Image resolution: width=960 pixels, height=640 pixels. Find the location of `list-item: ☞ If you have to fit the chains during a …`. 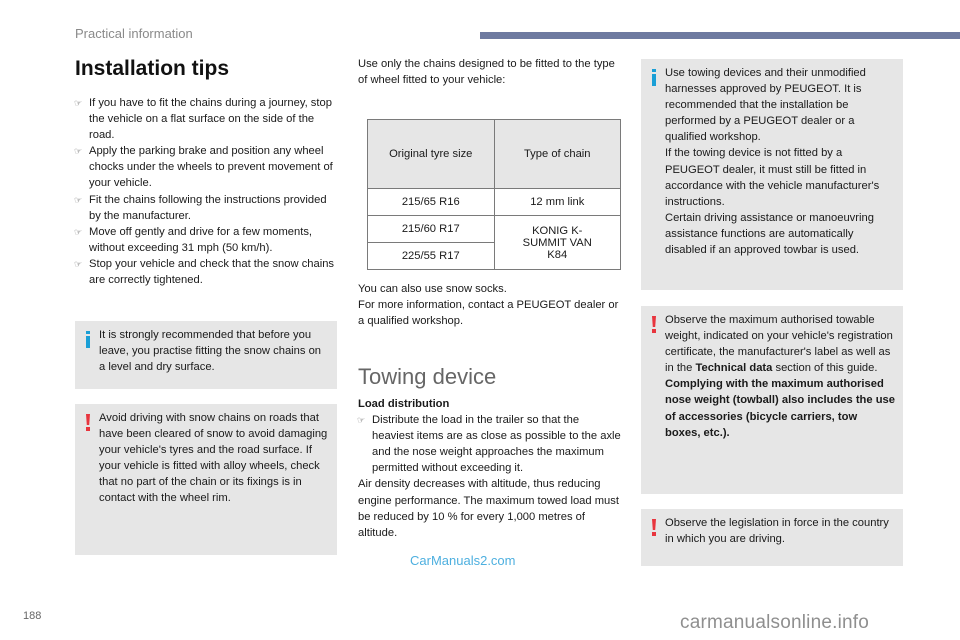

list-item: ☞ If you have to fit the chains during a … is located at coordinates (203, 119).